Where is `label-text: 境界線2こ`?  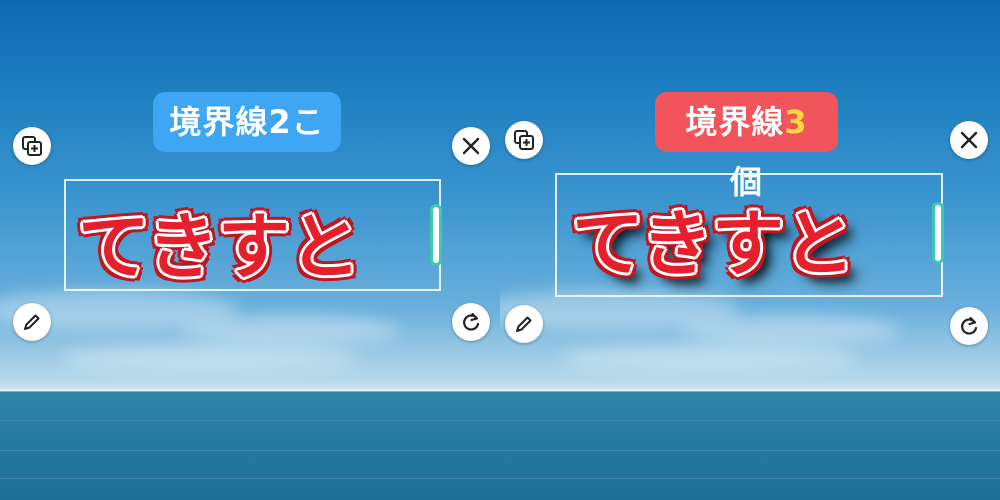
label-text: 境界線2こ is located at coordinates (247, 122).